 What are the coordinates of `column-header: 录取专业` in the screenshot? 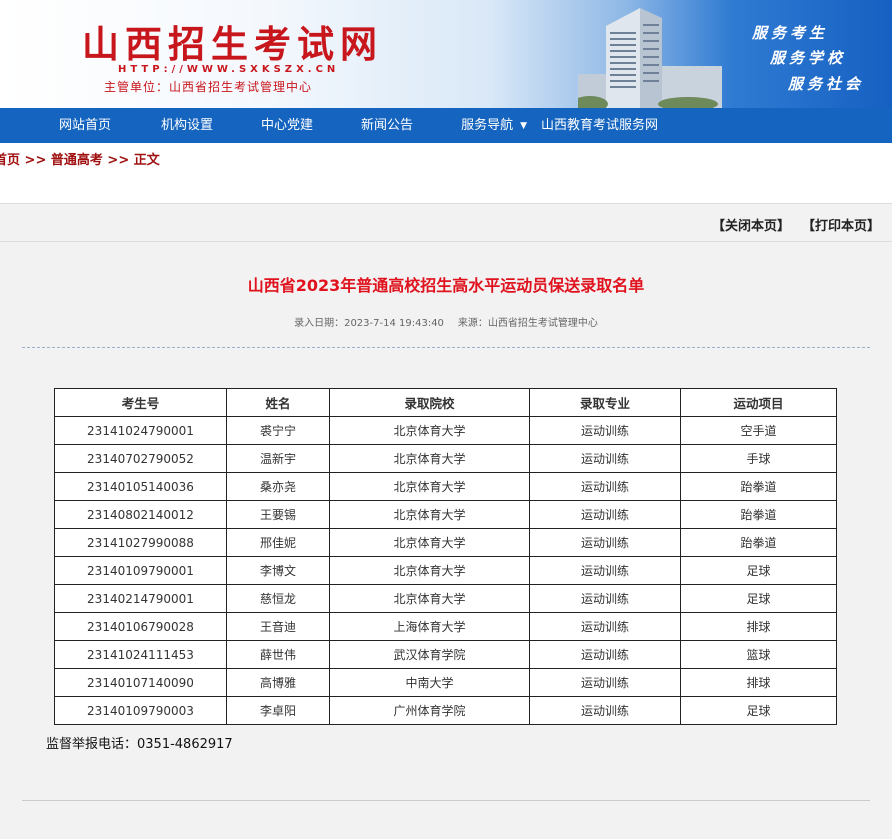 It's located at (605, 402).